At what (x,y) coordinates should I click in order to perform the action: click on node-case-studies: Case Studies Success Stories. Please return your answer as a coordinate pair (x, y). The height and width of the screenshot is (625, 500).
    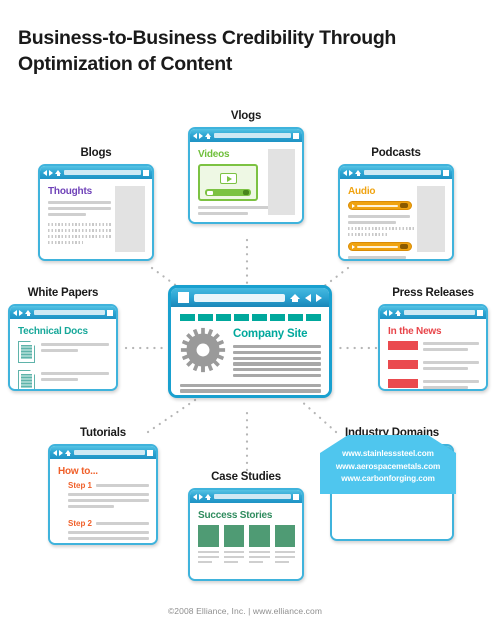
    Looking at the image, I should click on (246, 526).